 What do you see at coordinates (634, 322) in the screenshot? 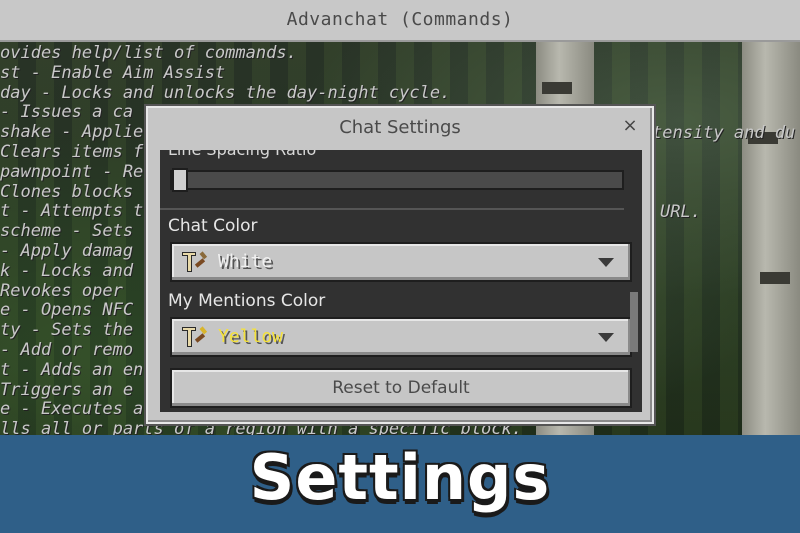
I see `panel-scrollbar` at bounding box center [634, 322].